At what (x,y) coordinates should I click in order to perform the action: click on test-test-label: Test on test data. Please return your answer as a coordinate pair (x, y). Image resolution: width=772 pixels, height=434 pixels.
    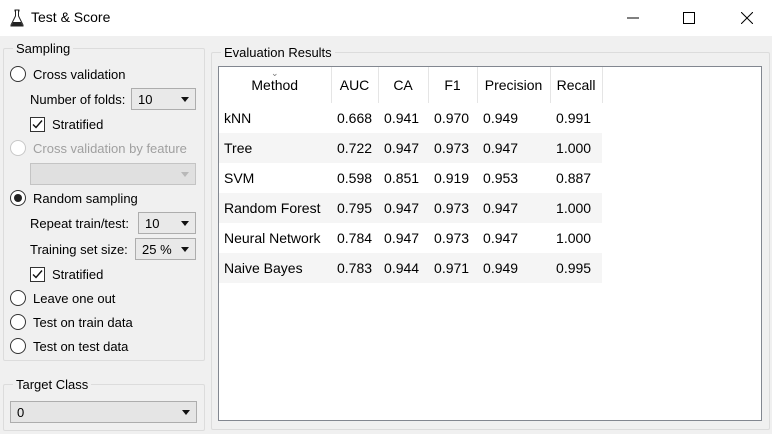
    Looking at the image, I should click on (81, 346).